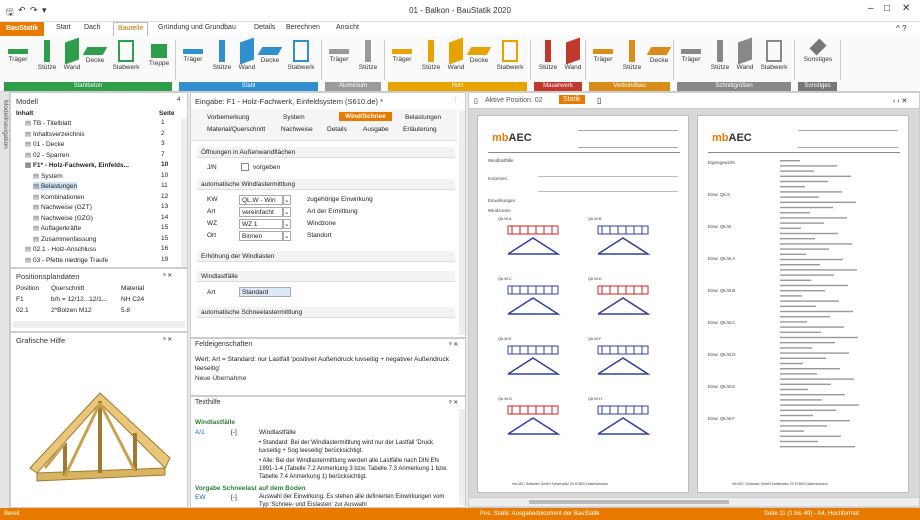  Describe the element at coordinates (510, 55) in the screenshot. I see `ribbon-holz-stabwerk-button: Stabwerk` at that location.